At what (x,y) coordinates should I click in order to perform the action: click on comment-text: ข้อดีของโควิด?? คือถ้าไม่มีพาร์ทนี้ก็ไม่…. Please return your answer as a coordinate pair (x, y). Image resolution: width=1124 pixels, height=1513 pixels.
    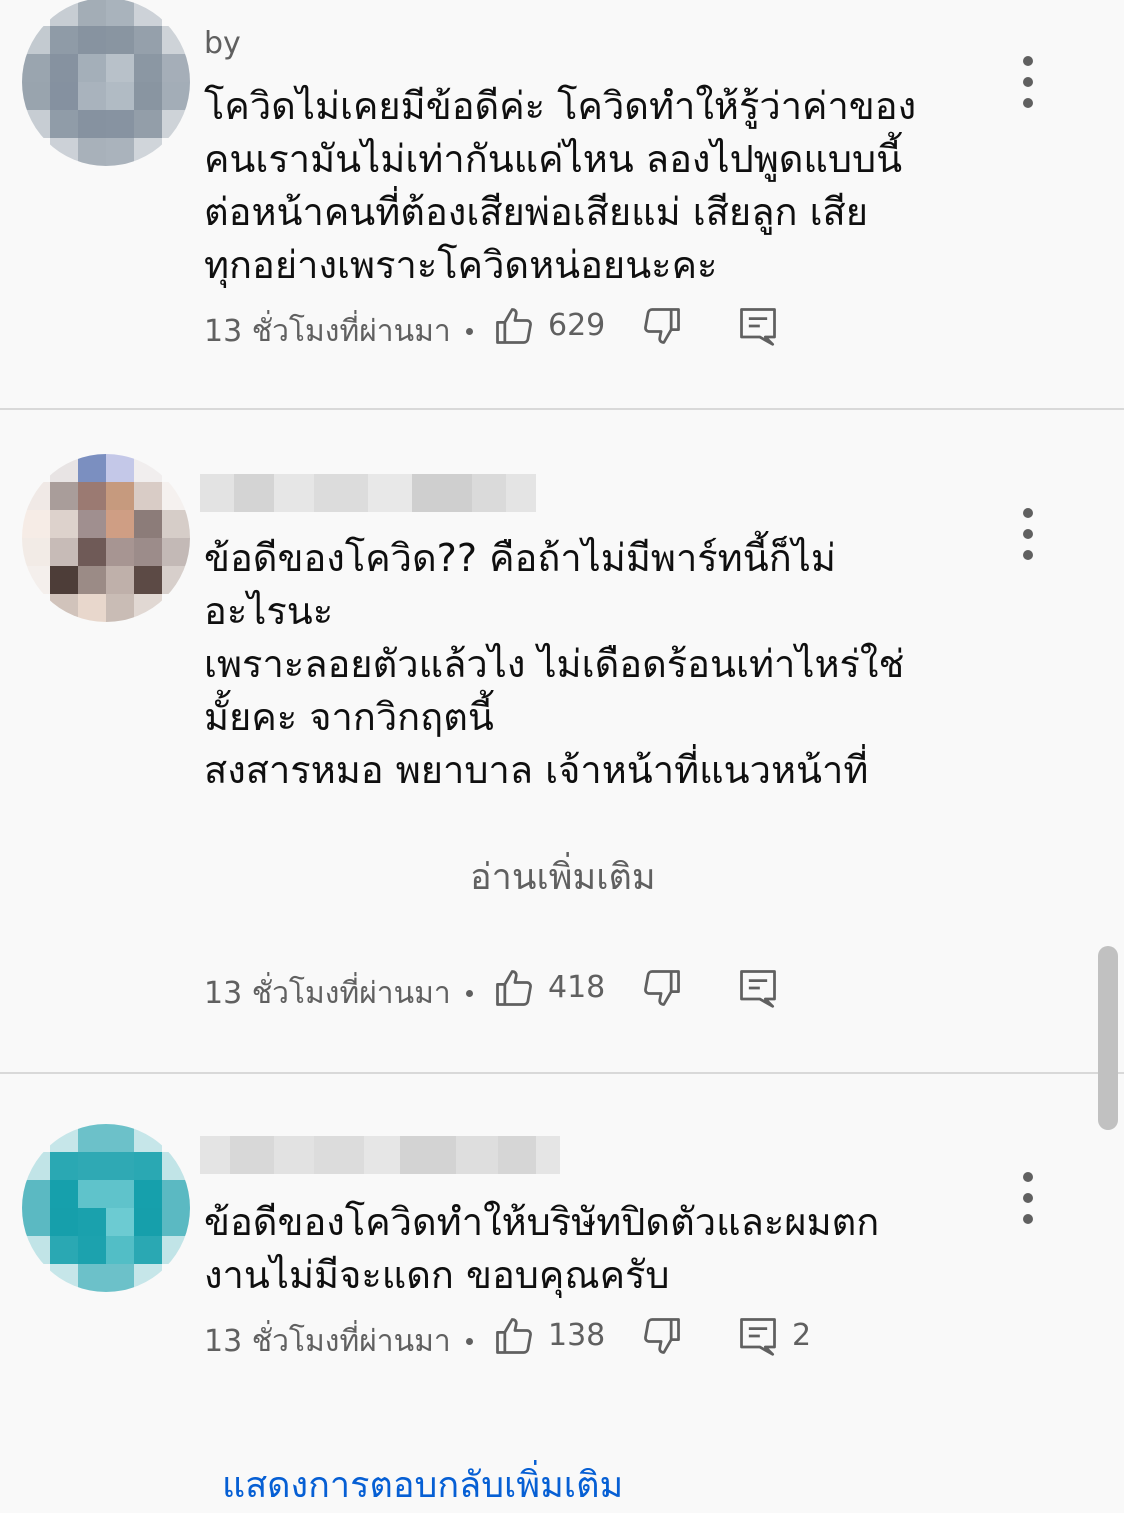
    Looking at the image, I should click on (554, 664).